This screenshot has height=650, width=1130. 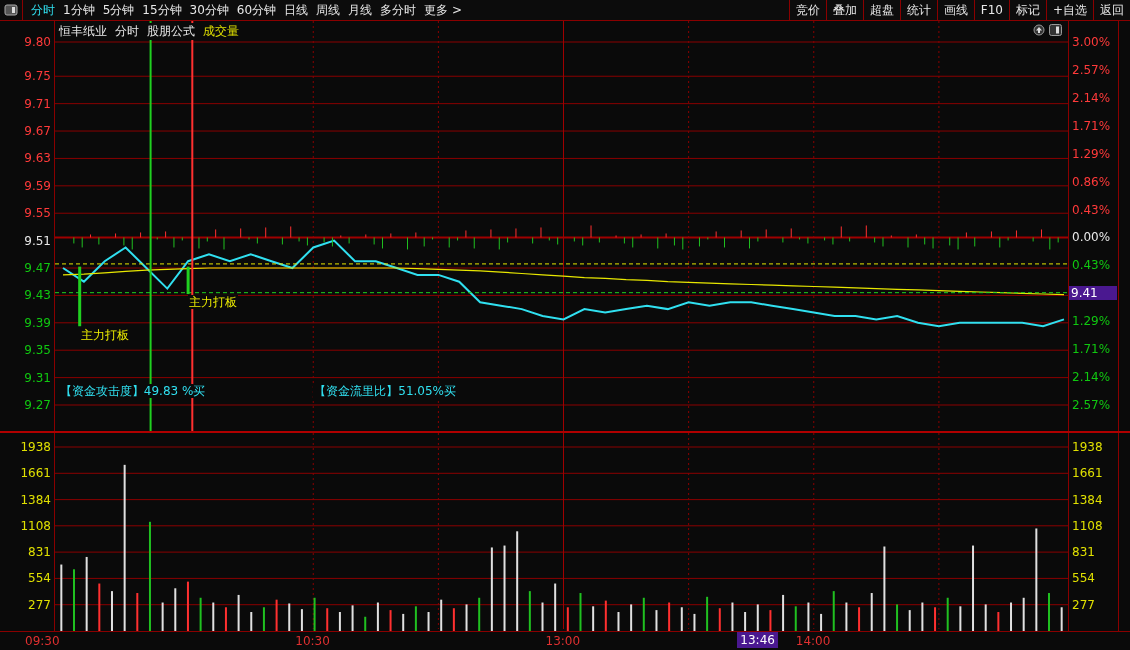 What do you see at coordinates (37, 350) in the screenshot?
I see `price-tick: 9.35` at bounding box center [37, 350].